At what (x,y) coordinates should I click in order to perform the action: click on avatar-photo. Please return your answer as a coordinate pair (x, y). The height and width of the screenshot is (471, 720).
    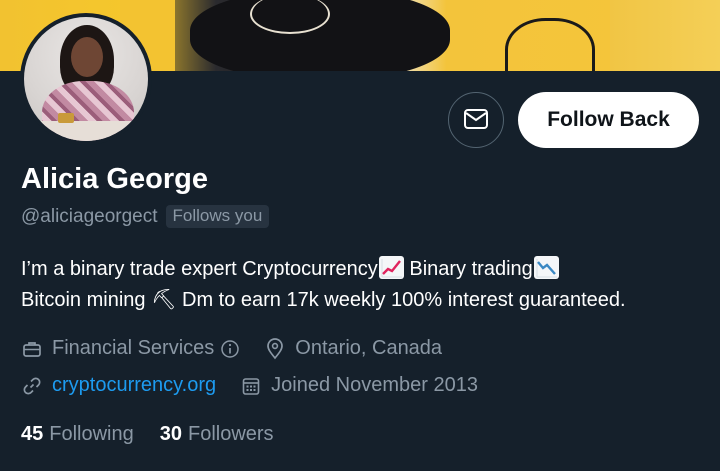
    Looking at the image, I should click on (86, 79).